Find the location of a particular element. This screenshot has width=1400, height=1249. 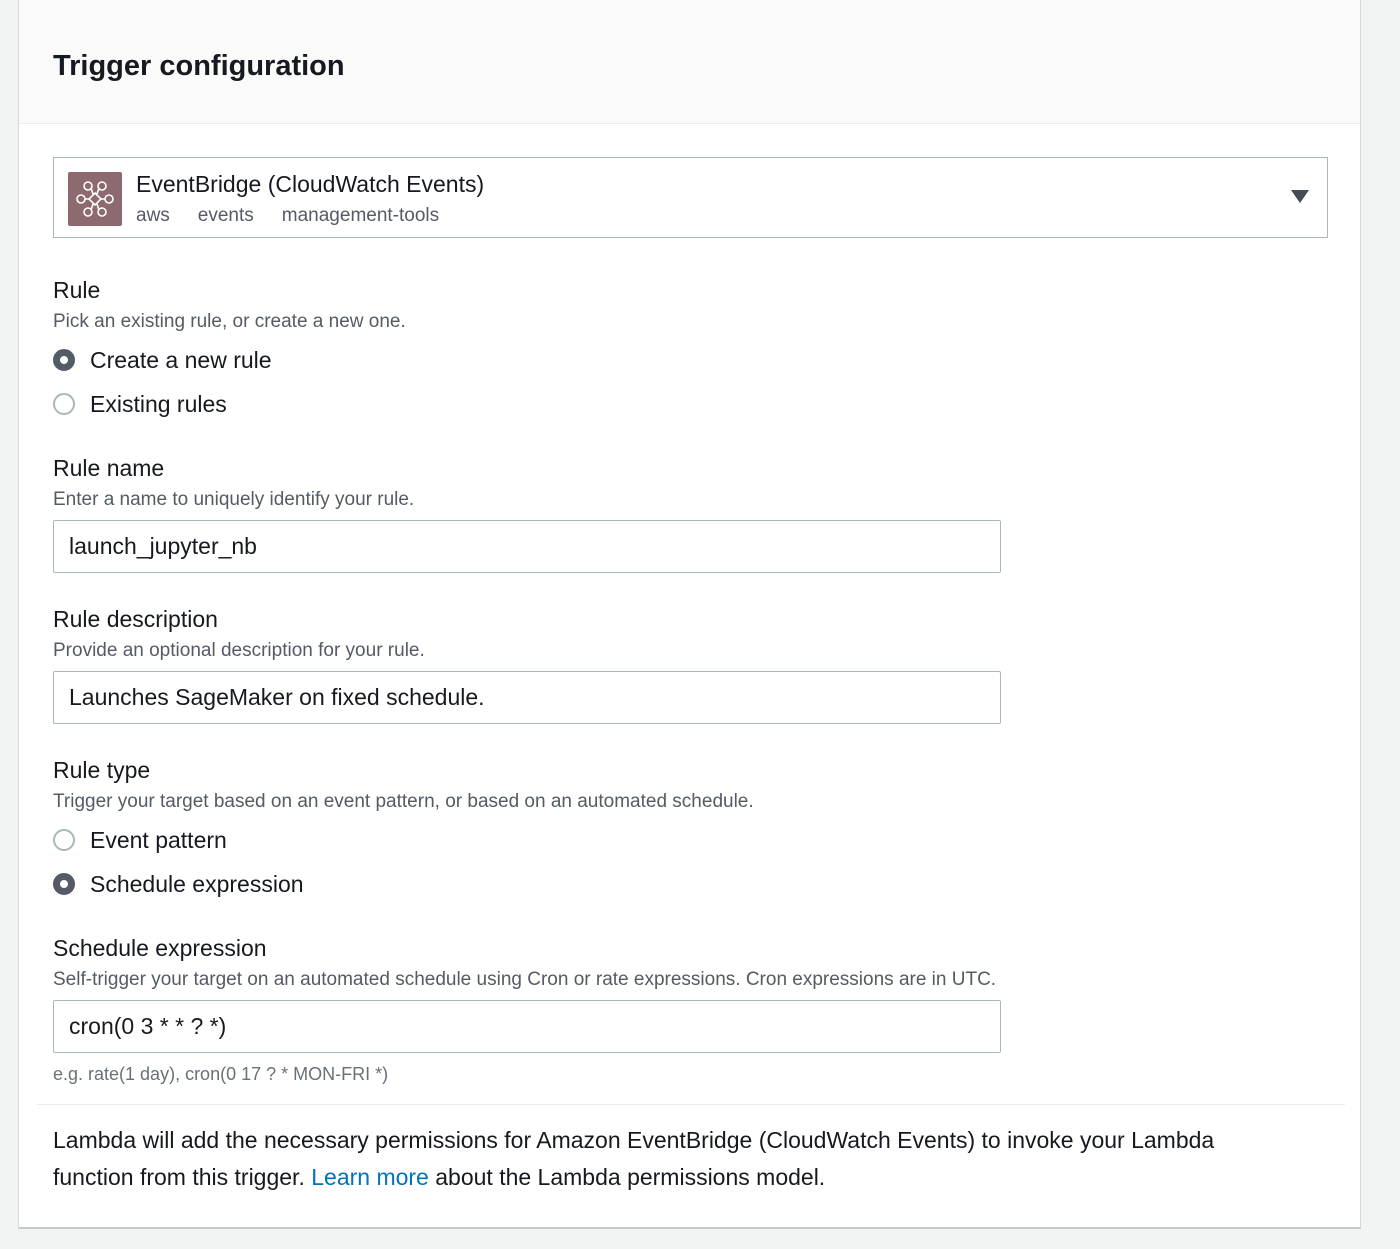

service-tag: aws is located at coordinates (153, 215).